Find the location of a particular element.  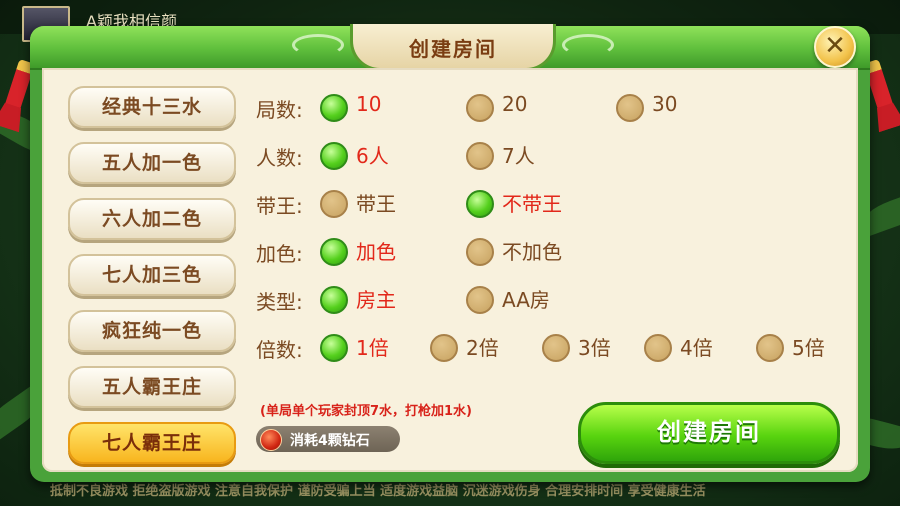

option-label: 4倍 is located at coordinates (696, 348).